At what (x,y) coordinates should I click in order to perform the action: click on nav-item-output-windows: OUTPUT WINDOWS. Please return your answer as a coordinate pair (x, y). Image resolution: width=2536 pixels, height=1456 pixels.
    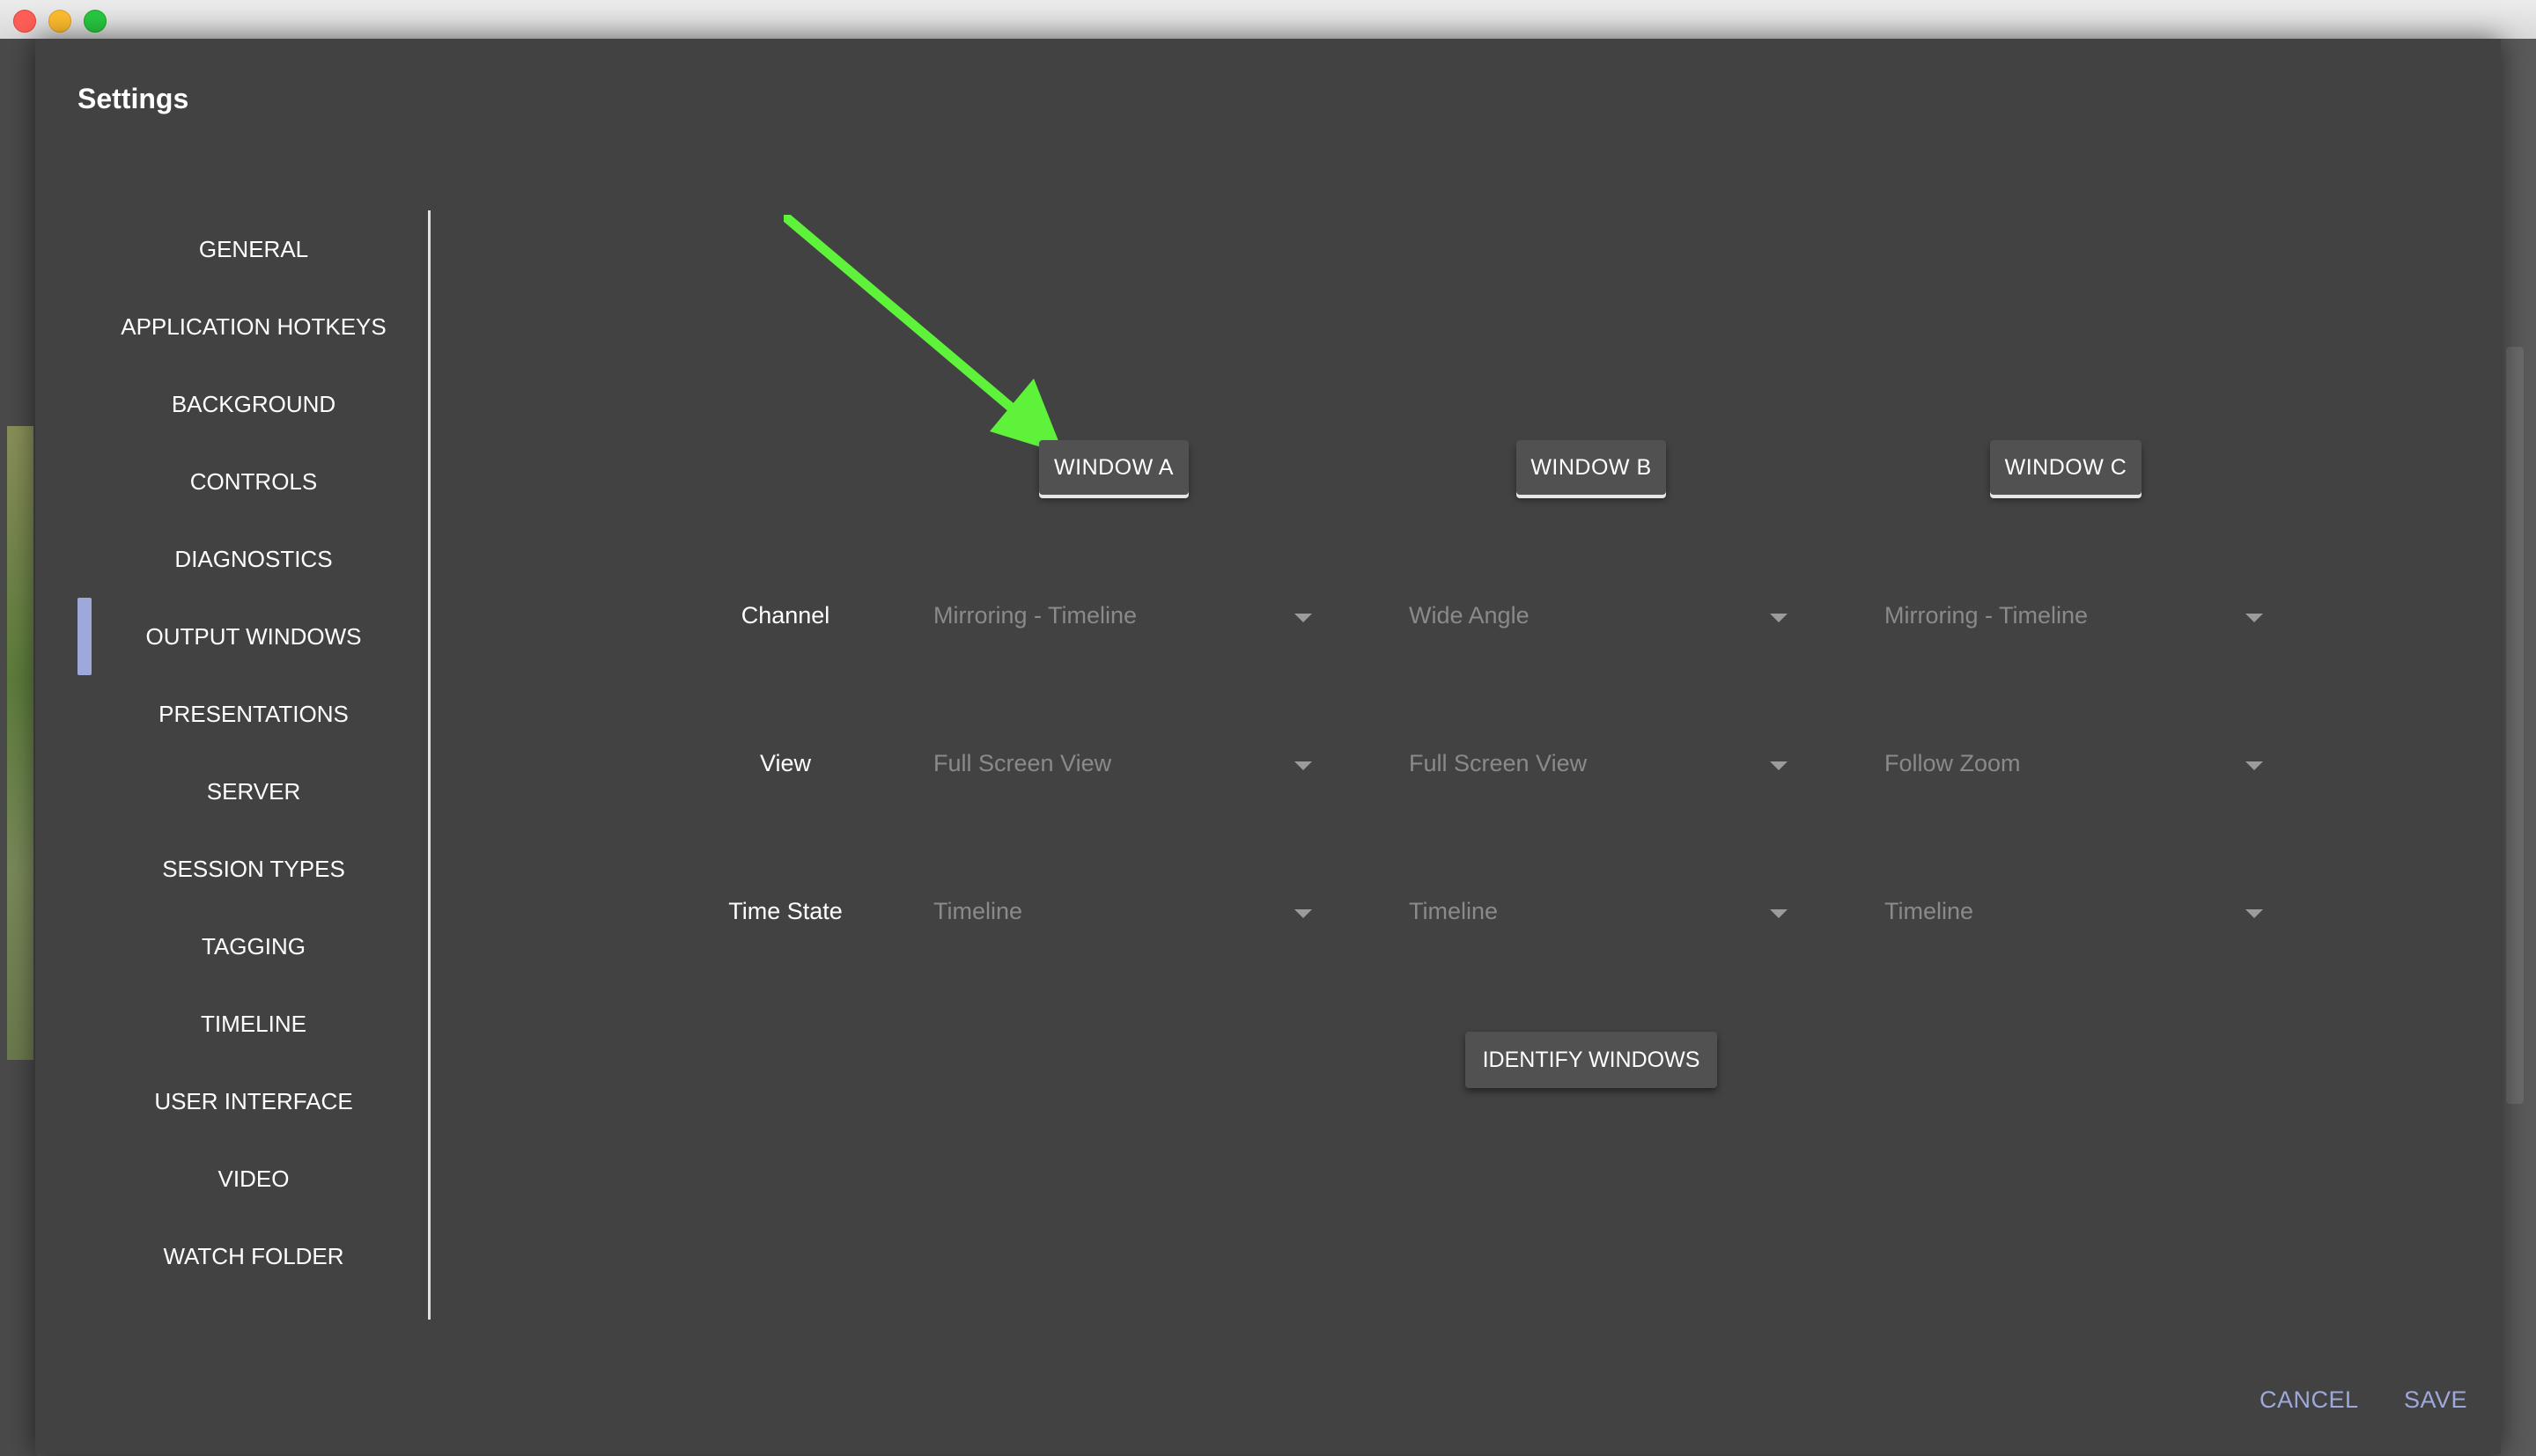
    Looking at the image, I should click on (253, 636).